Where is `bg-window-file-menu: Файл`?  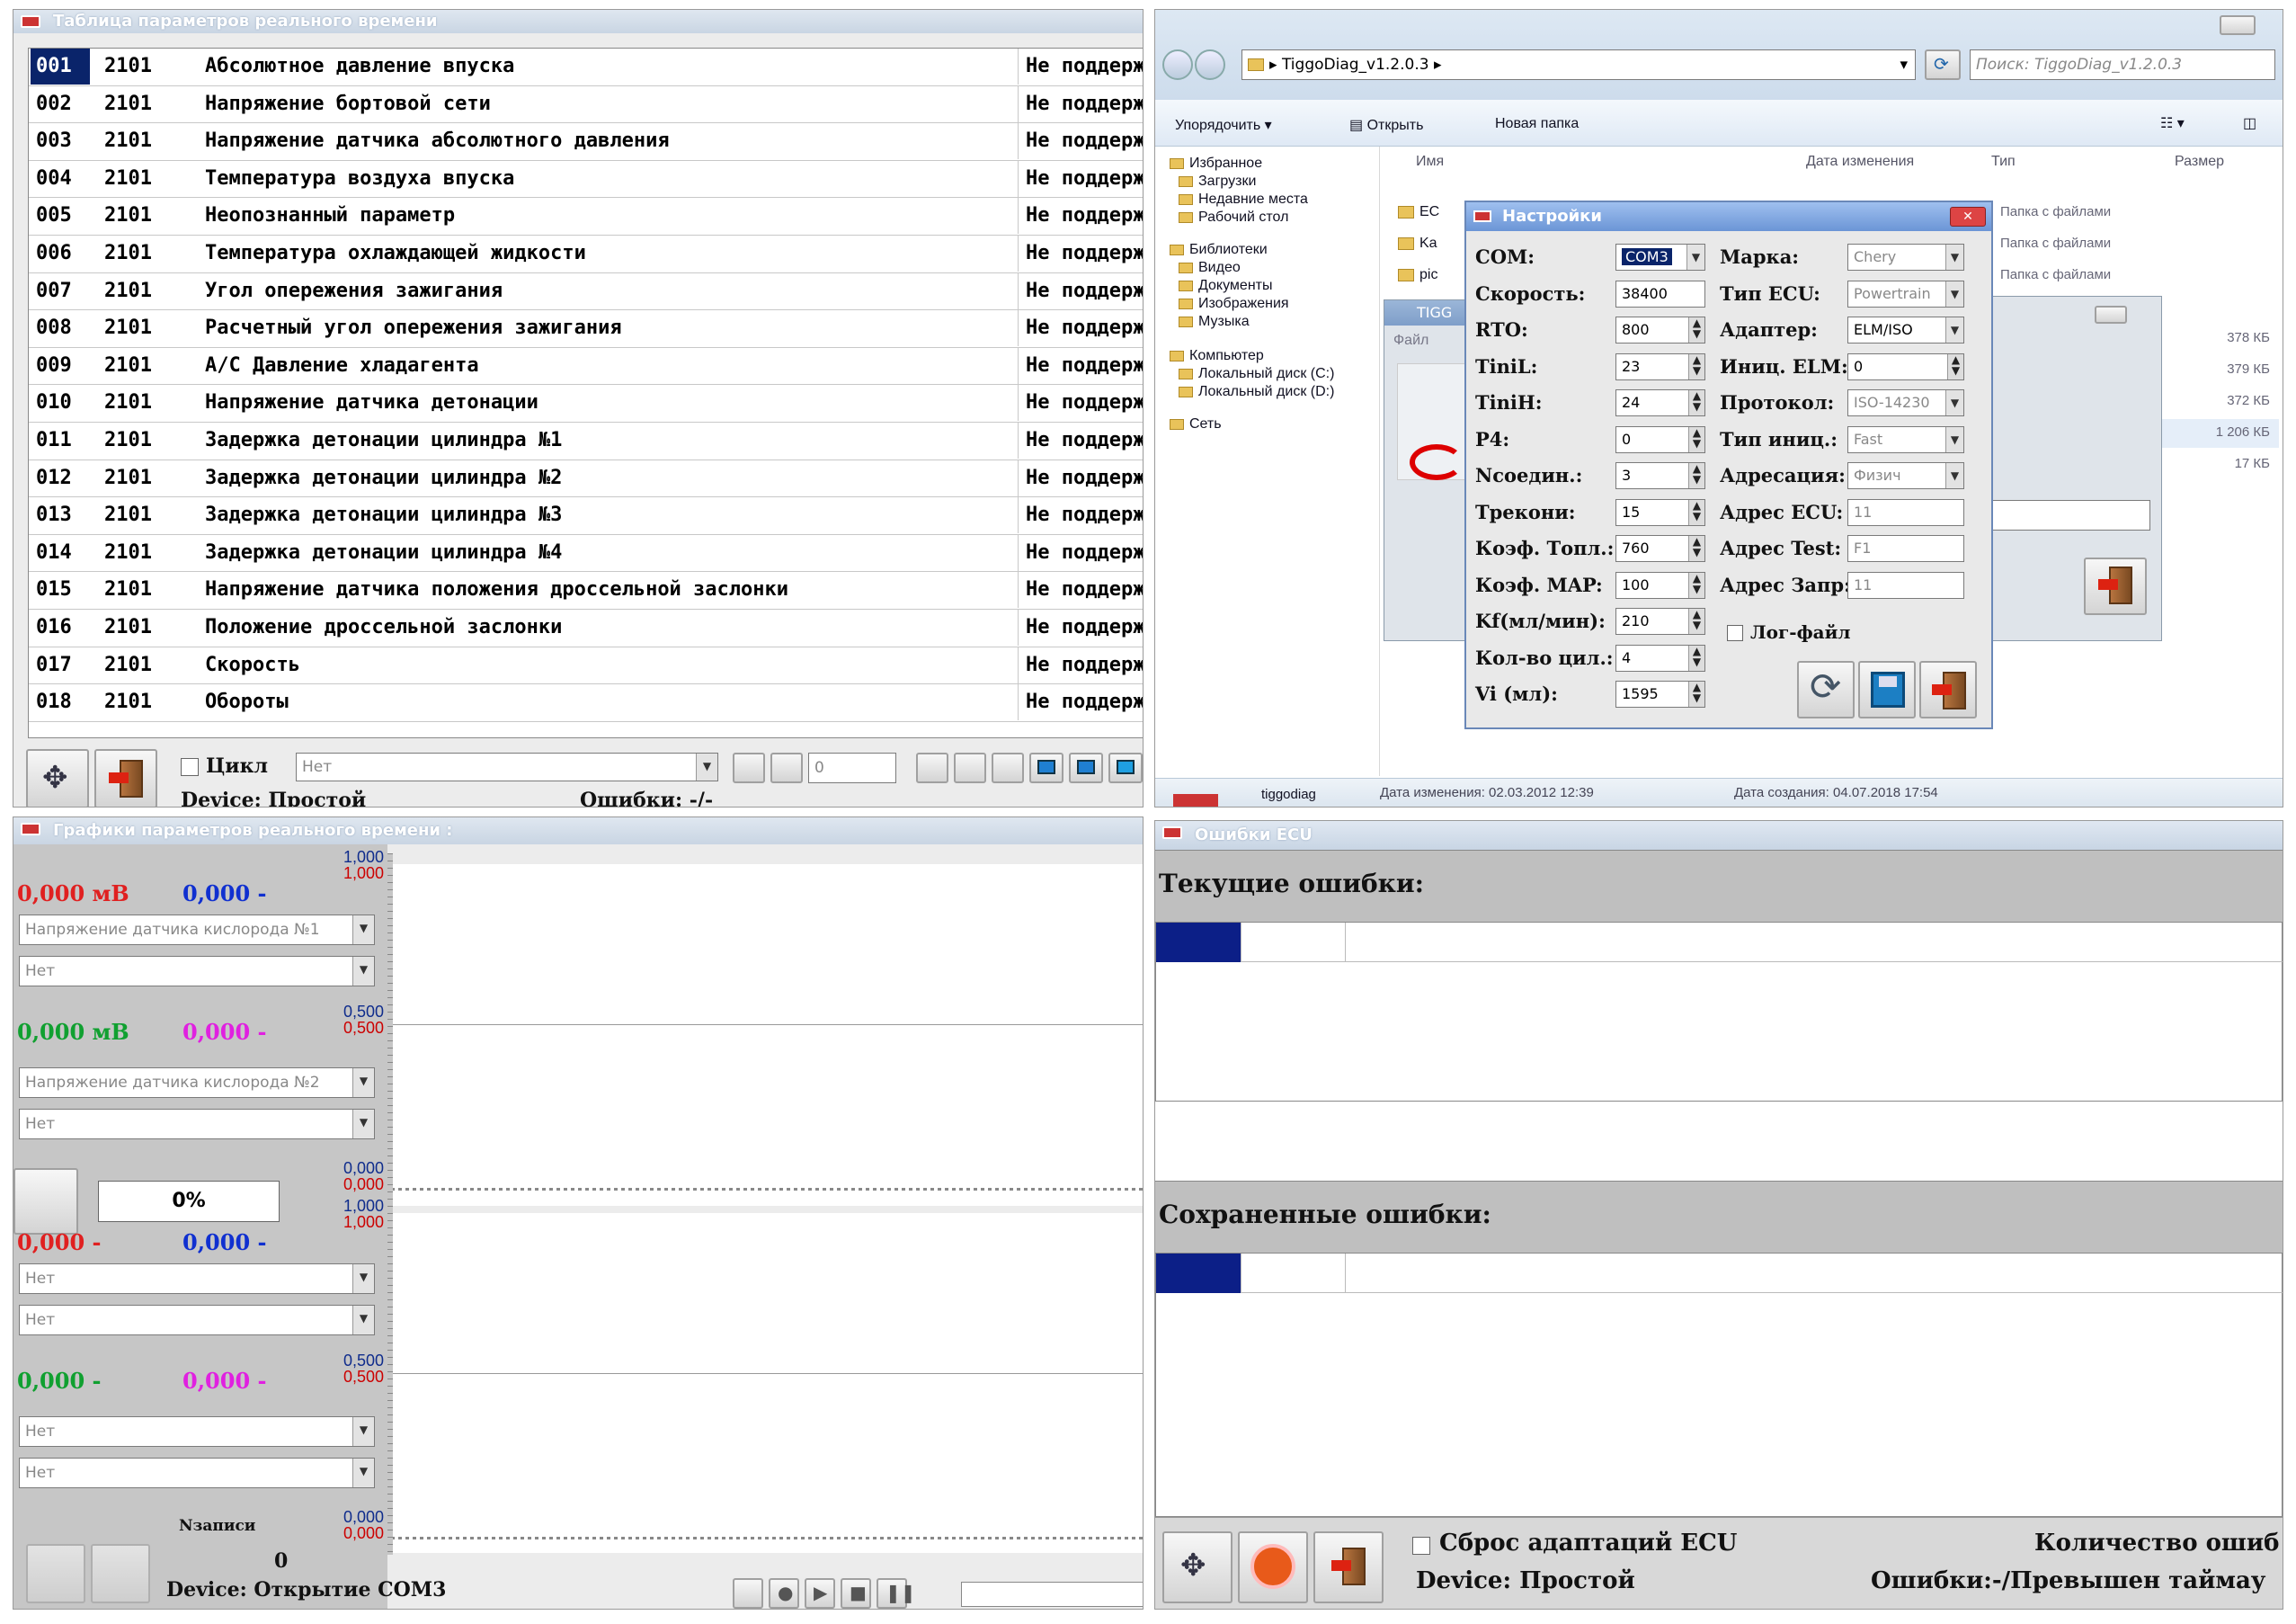
bg-window-file-menu: Файл is located at coordinates (1410, 341).